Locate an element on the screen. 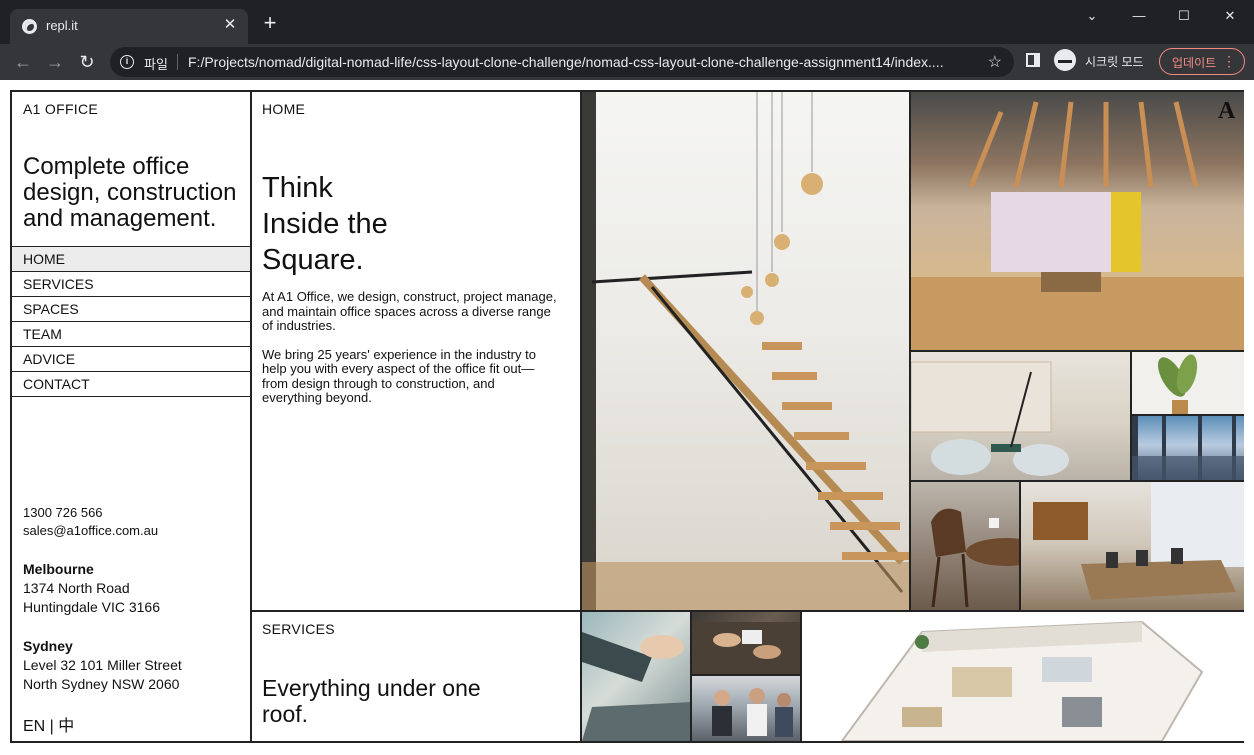 The image size is (1254, 755). desk-meeting-illustration is located at coordinates (746, 648).